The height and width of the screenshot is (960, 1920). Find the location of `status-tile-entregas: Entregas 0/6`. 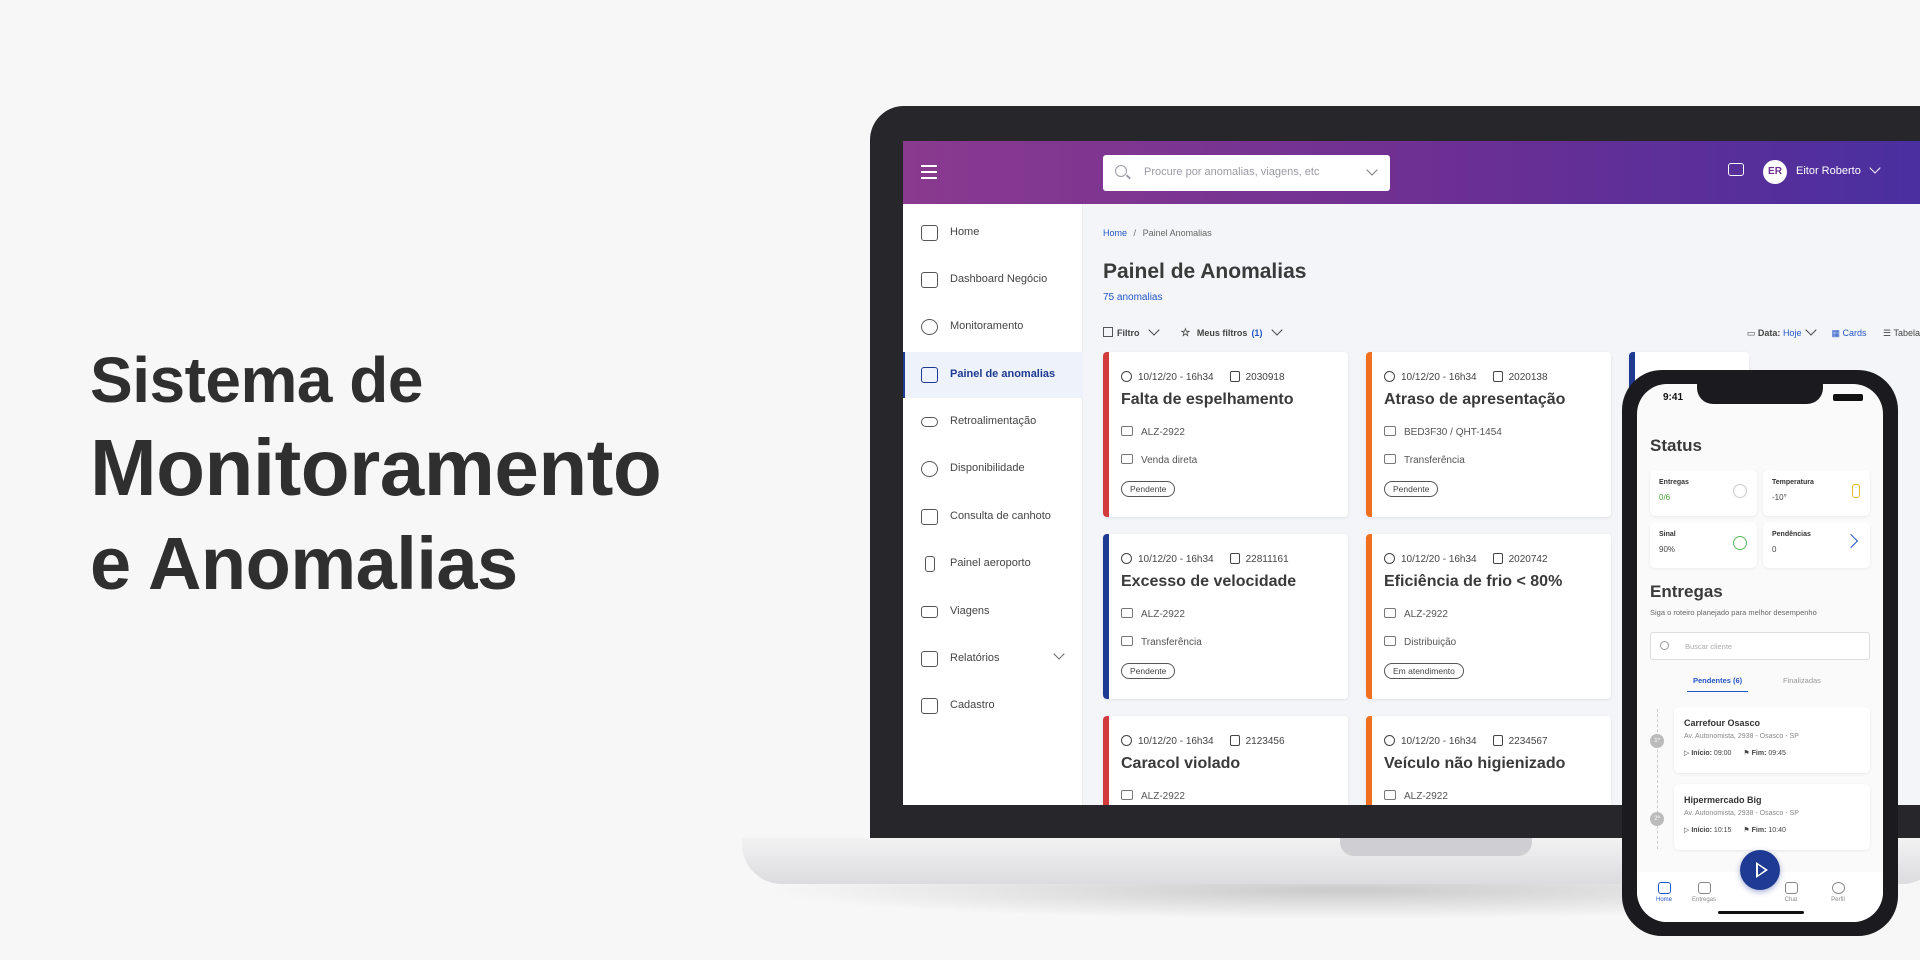

status-tile-entregas: Entregas 0/6 is located at coordinates (1703, 493).